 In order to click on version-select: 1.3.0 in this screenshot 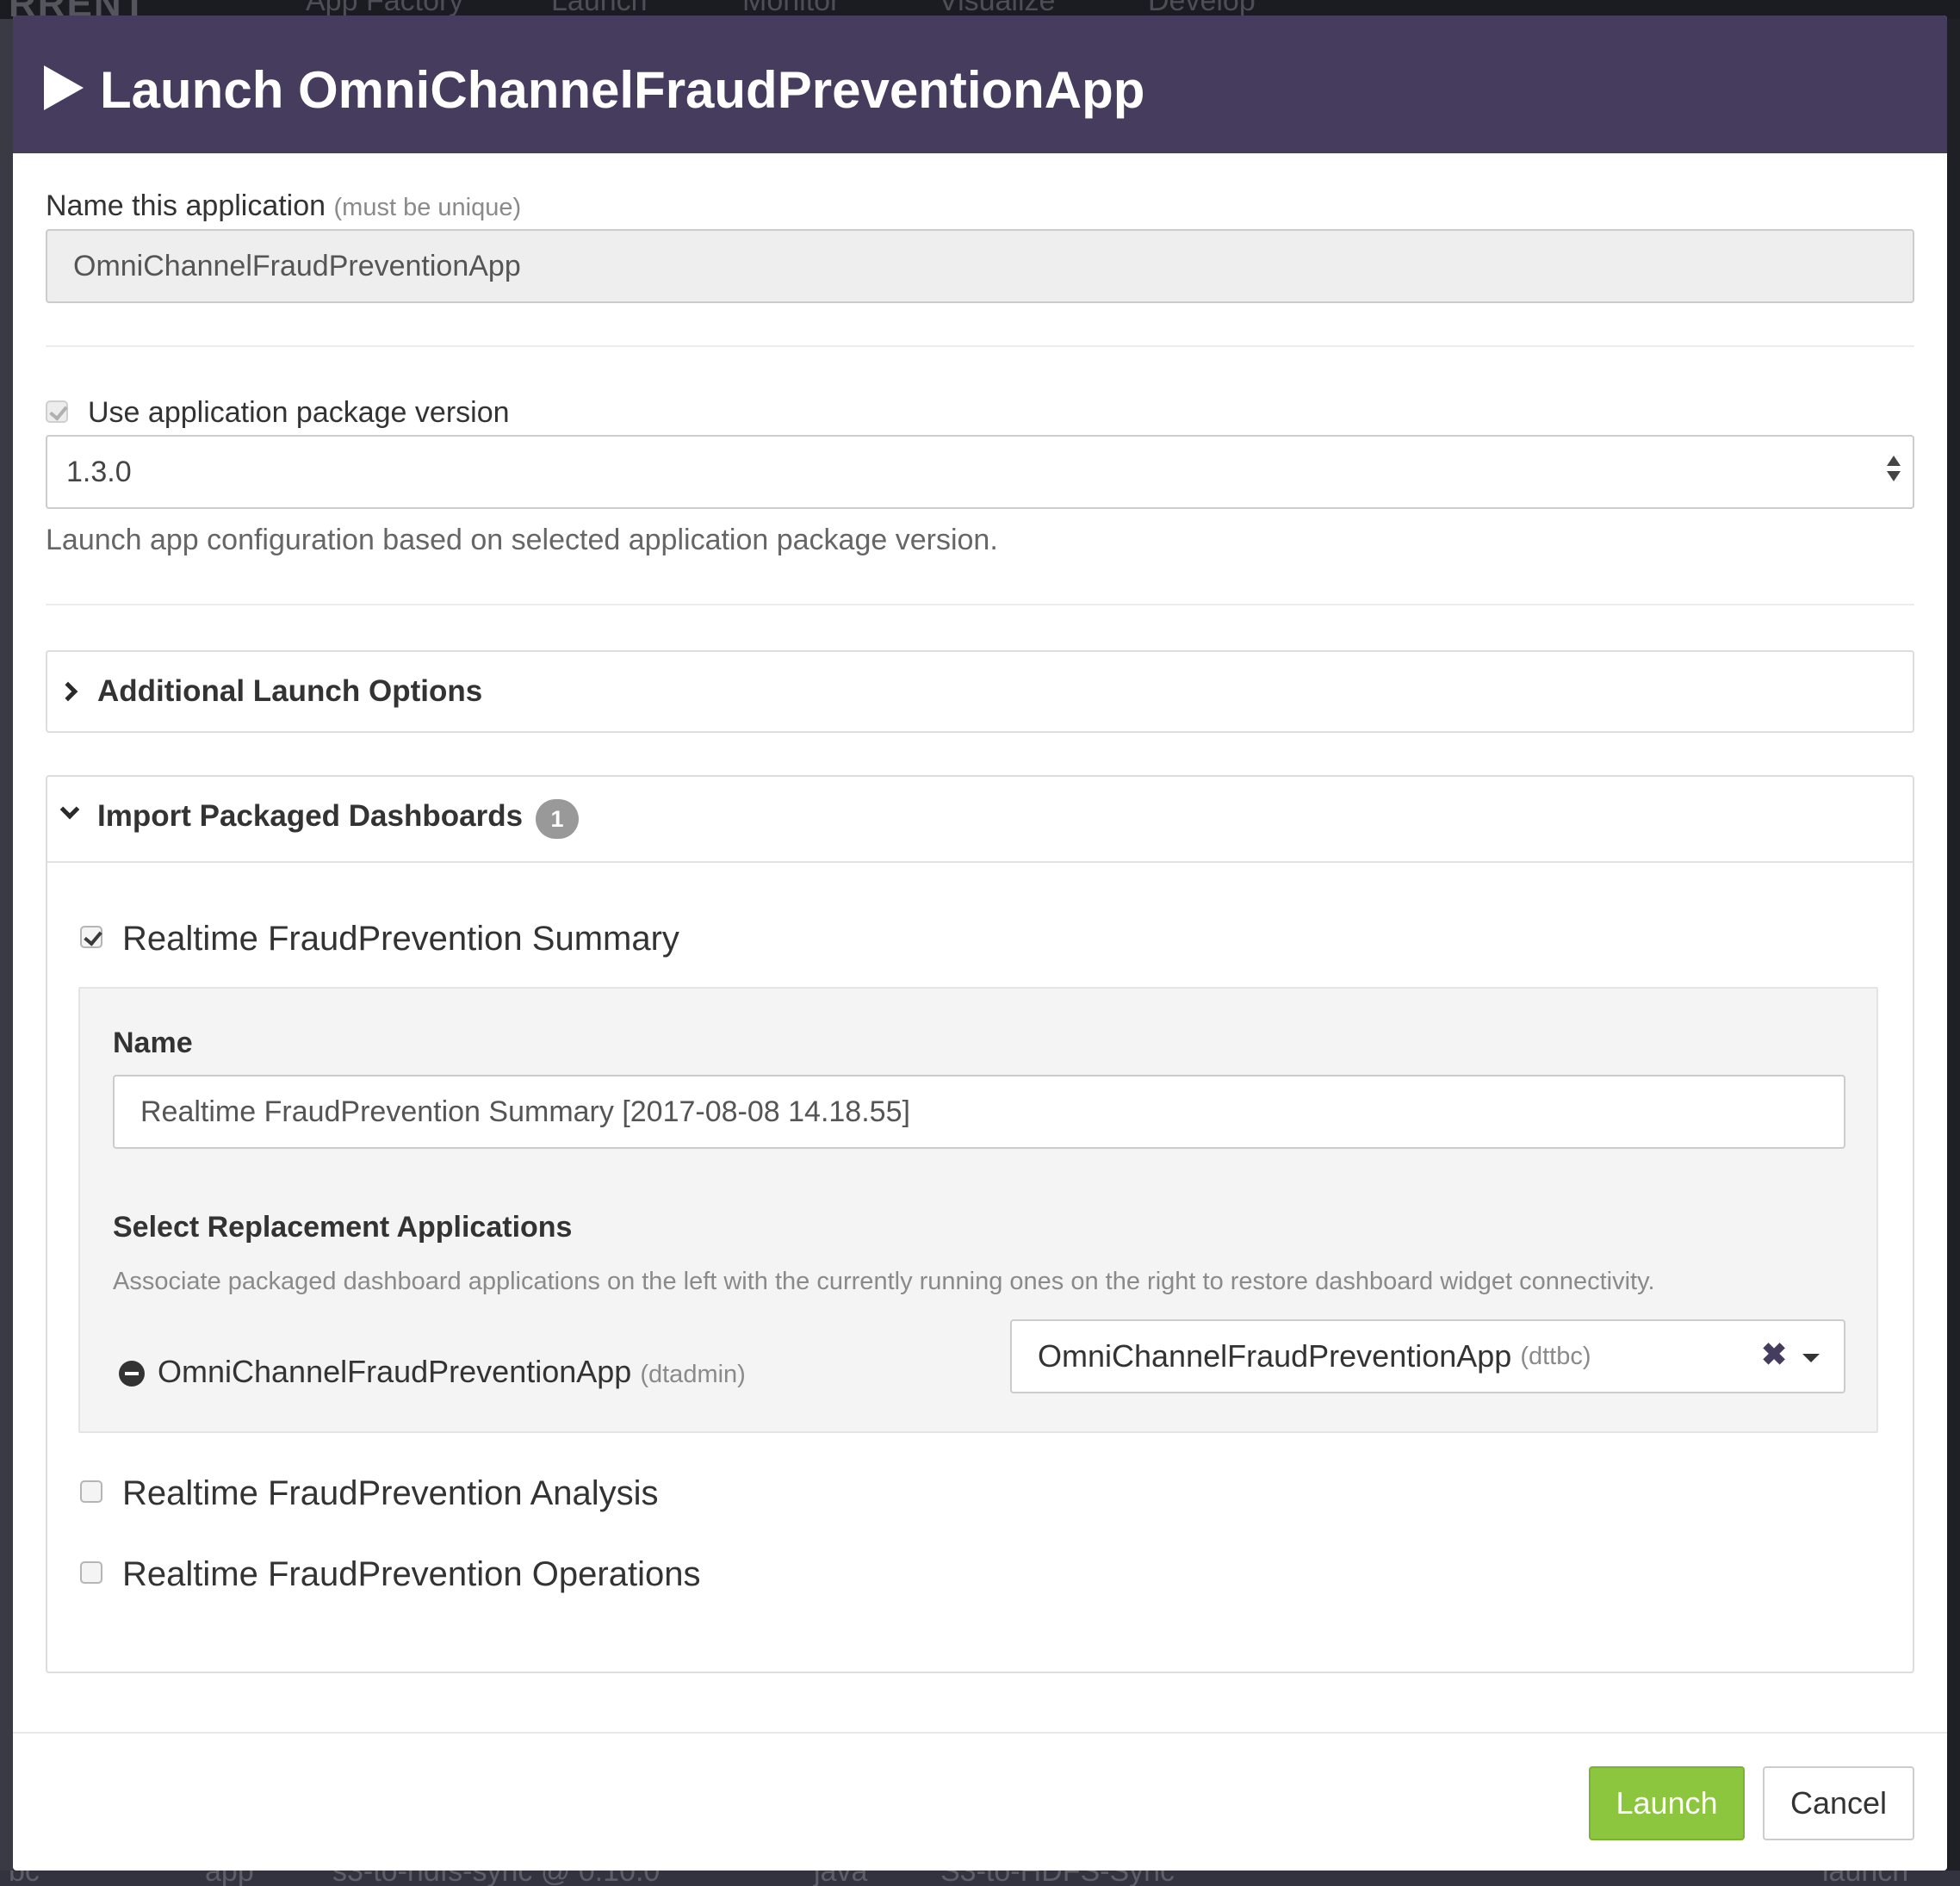, I will do `click(980, 472)`.